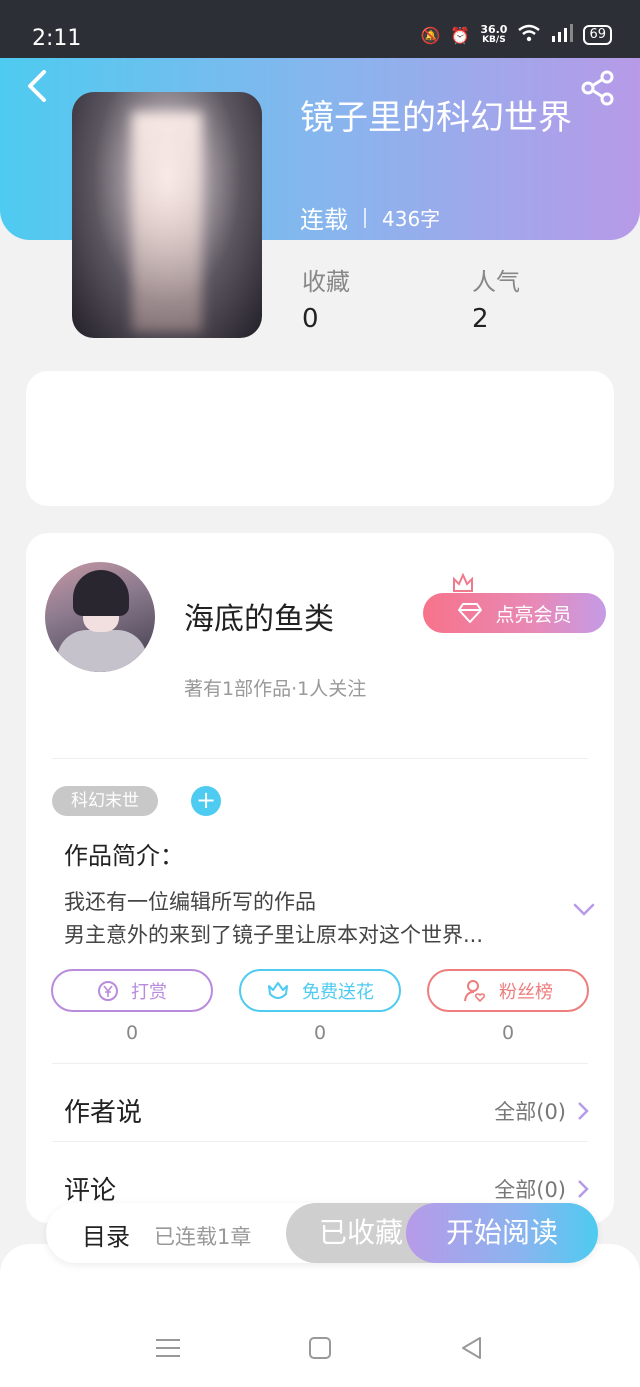  Describe the element at coordinates (516, 35) in the screenshot. I see `status-icons: 🔕 ⏰ 36.0 KB/S 69` at that location.